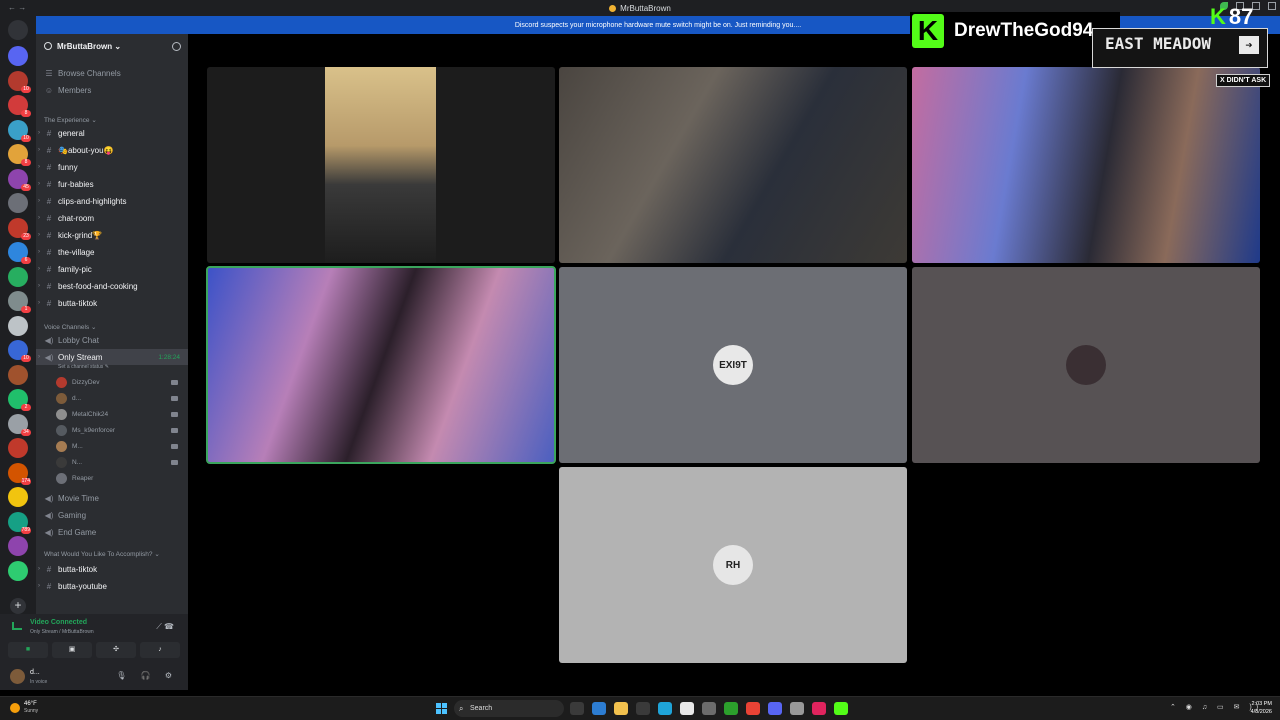 The width and height of the screenshot is (1280, 720). Describe the element at coordinates (775, 708) in the screenshot. I see `discord-icon` at that location.